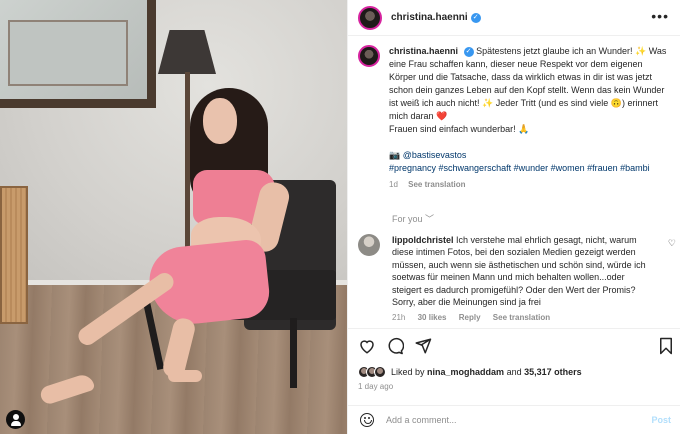 Image resolution: width=680 pixels, height=434 pixels. What do you see at coordinates (465, 372) in the screenshot?
I see `liked-by-user-link: nina_moghaddam` at bounding box center [465, 372].